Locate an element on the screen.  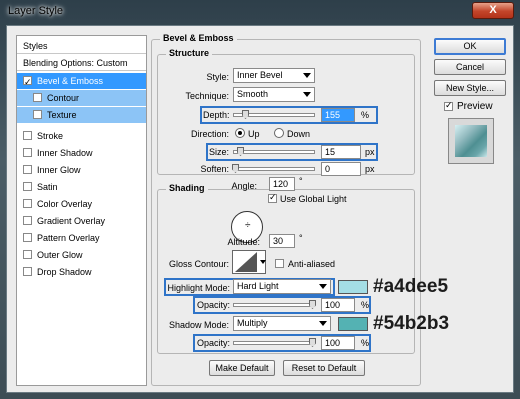
shadow-opacity-field: 100 is located at coordinates (338, 343).